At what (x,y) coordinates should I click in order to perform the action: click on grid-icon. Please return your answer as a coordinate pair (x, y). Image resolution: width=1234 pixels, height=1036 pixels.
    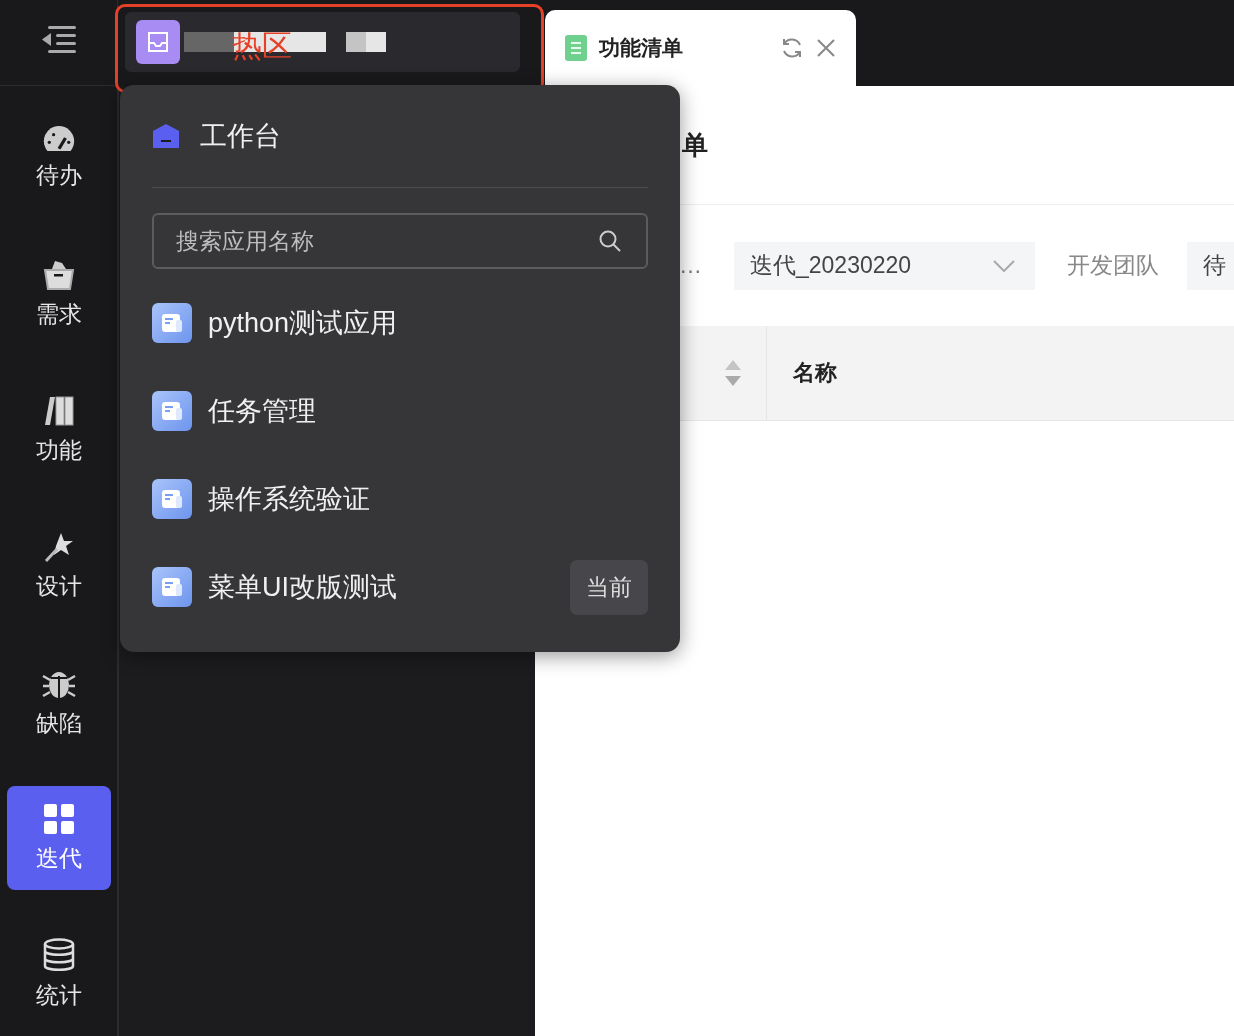
    Looking at the image, I should click on (58, 818).